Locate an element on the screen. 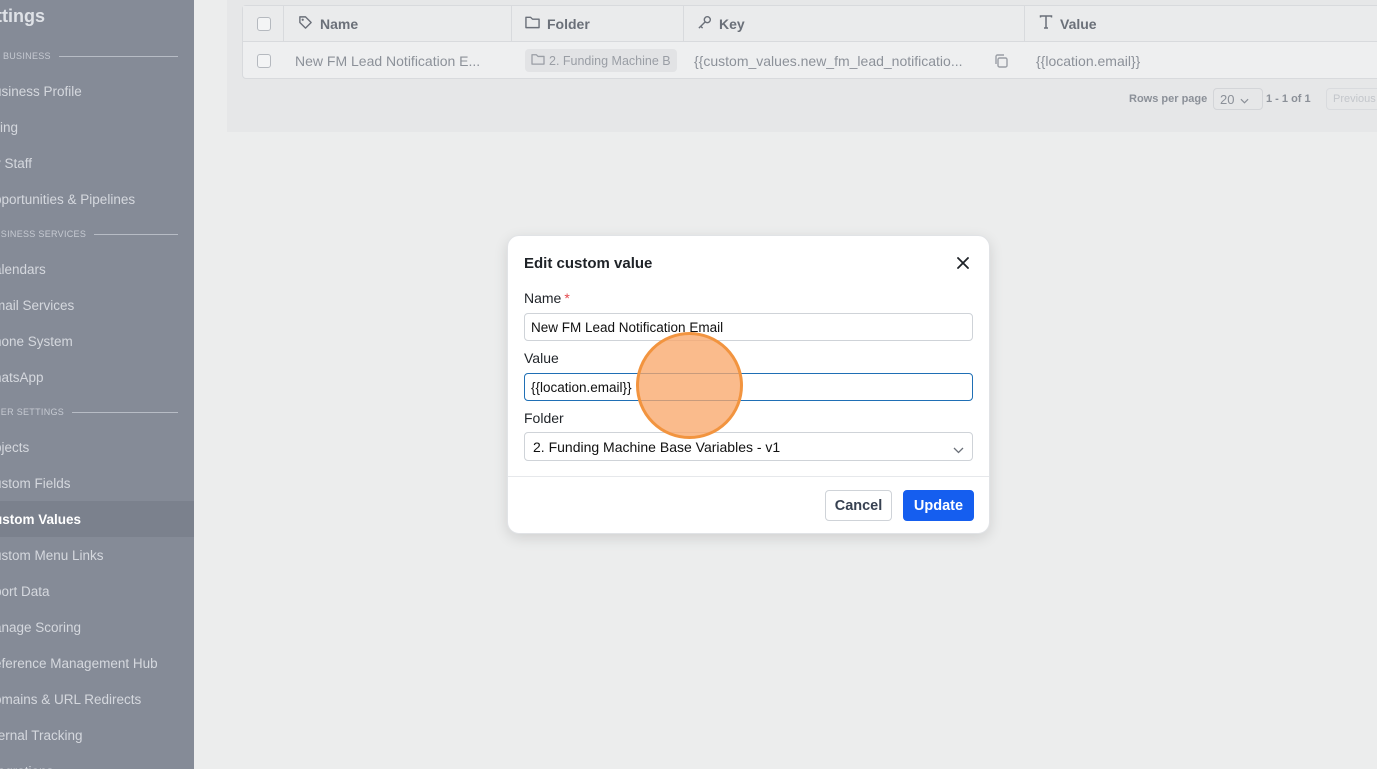 Image resolution: width=1377 pixels, height=769 pixels. sidebar-item-external-tracking: ternal Tracking is located at coordinates (97, 735).